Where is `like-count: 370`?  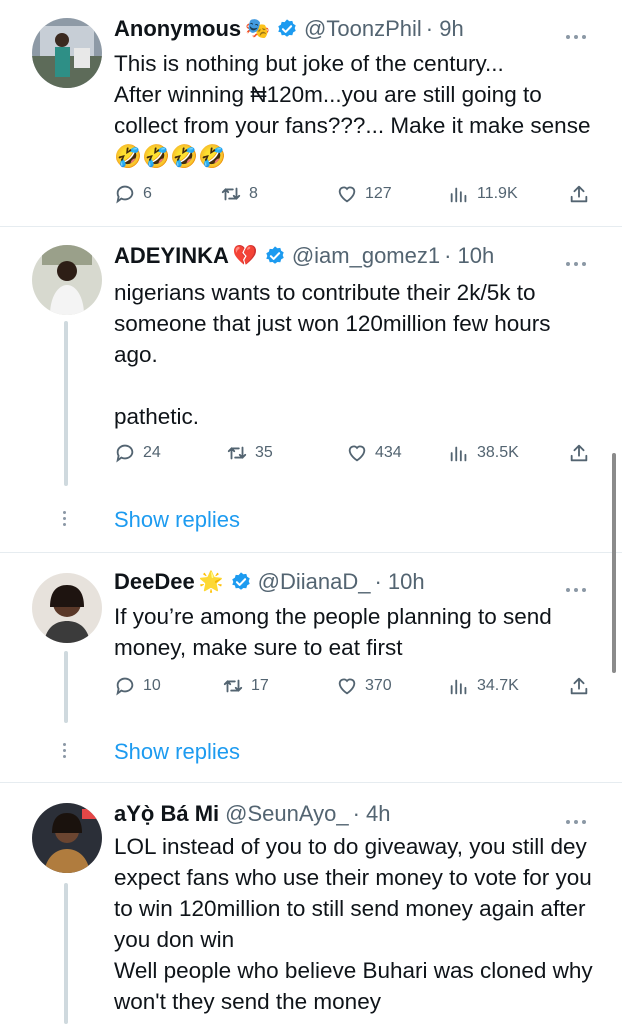
like-count: 370 is located at coordinates (378, 685).